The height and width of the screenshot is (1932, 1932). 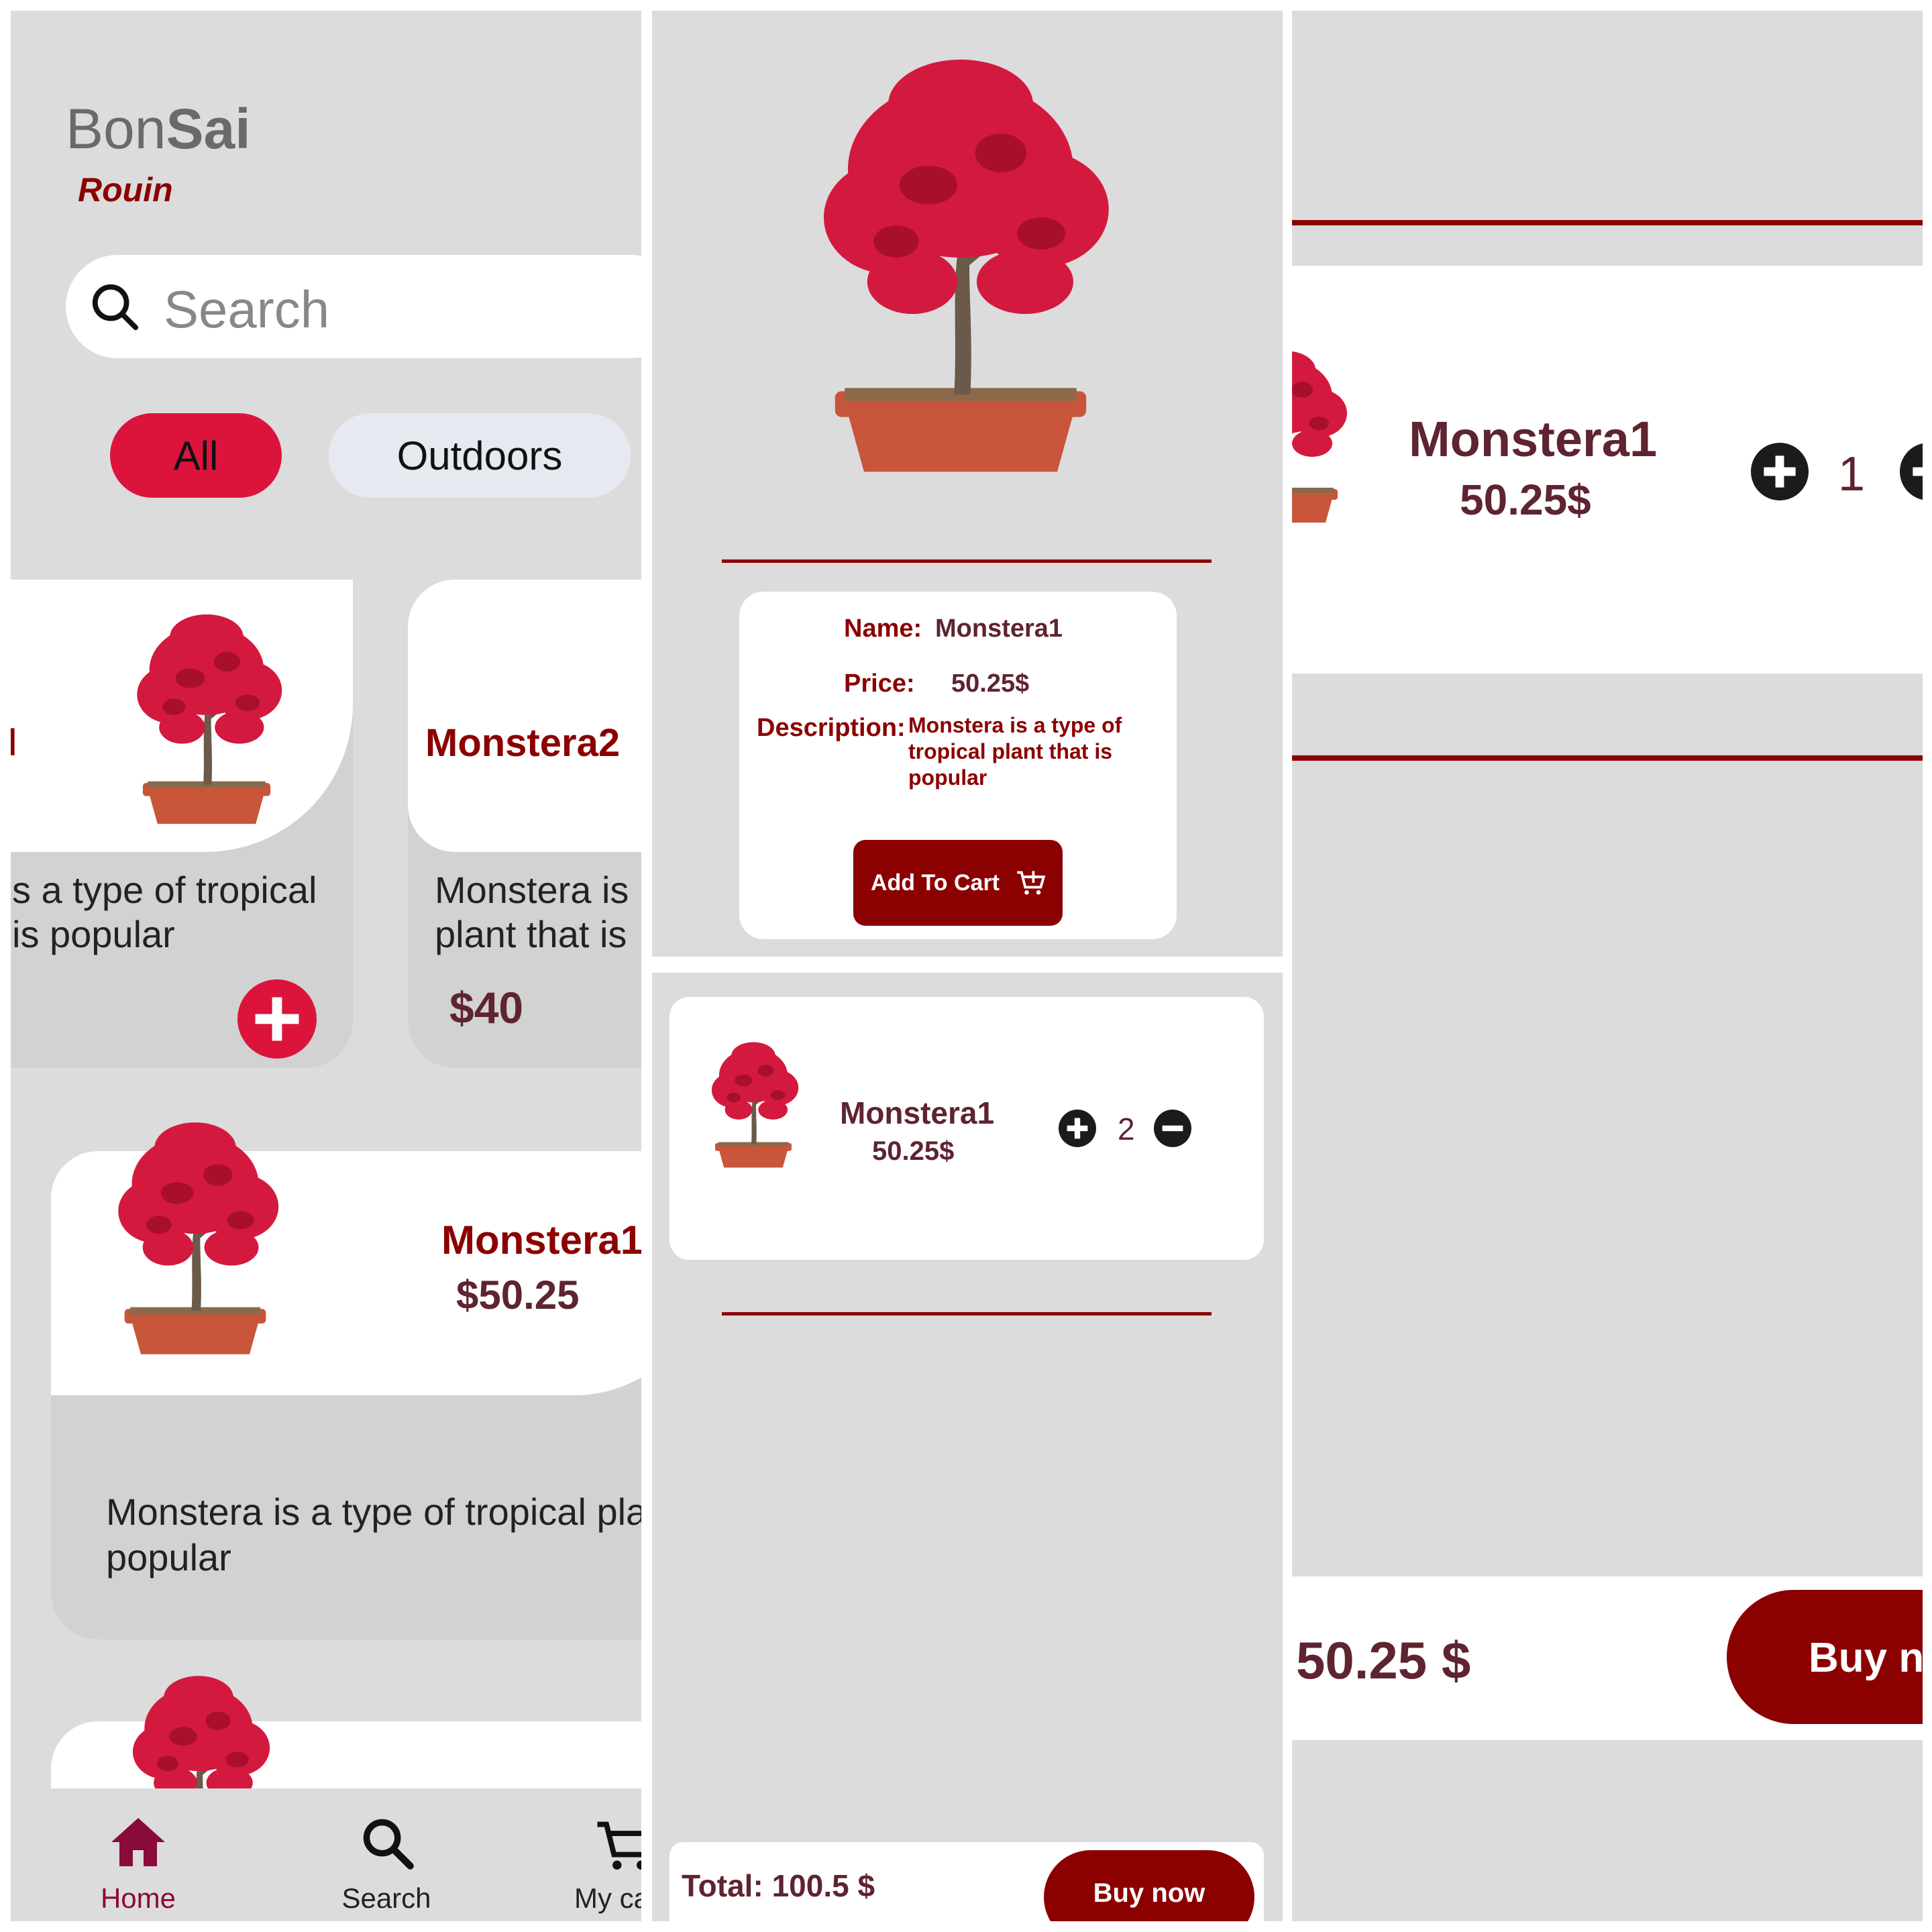 I want to click on quantity-value: 2, so click(x=1126, y=1129).